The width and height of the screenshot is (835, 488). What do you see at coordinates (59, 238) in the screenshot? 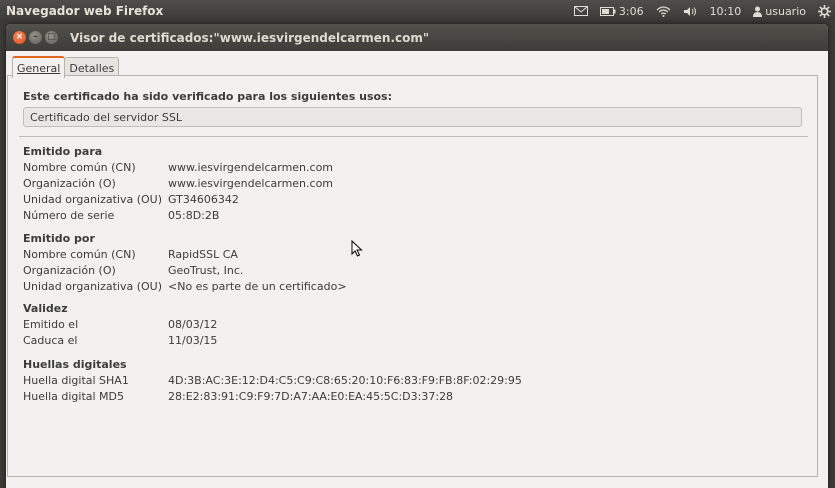
I see `issued-by-heading: Emitido por` at bounding box center [59, 238].